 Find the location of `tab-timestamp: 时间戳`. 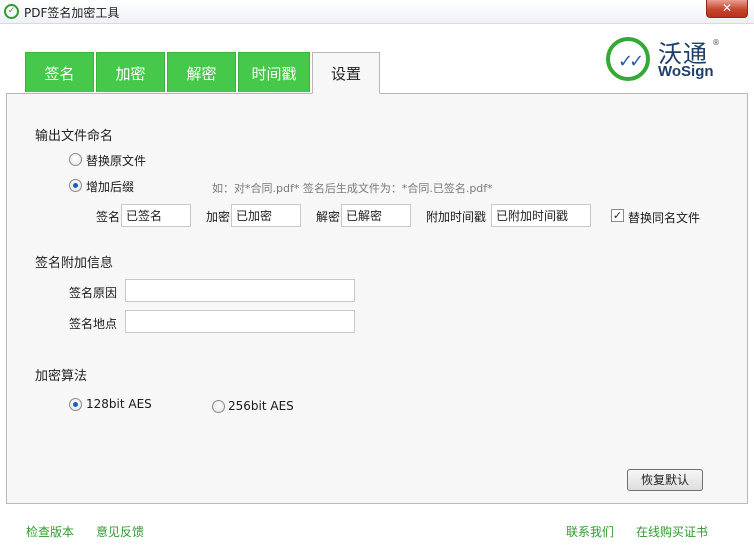

tab-timestamp: 时间戳 is located at coordinates (274, 72).